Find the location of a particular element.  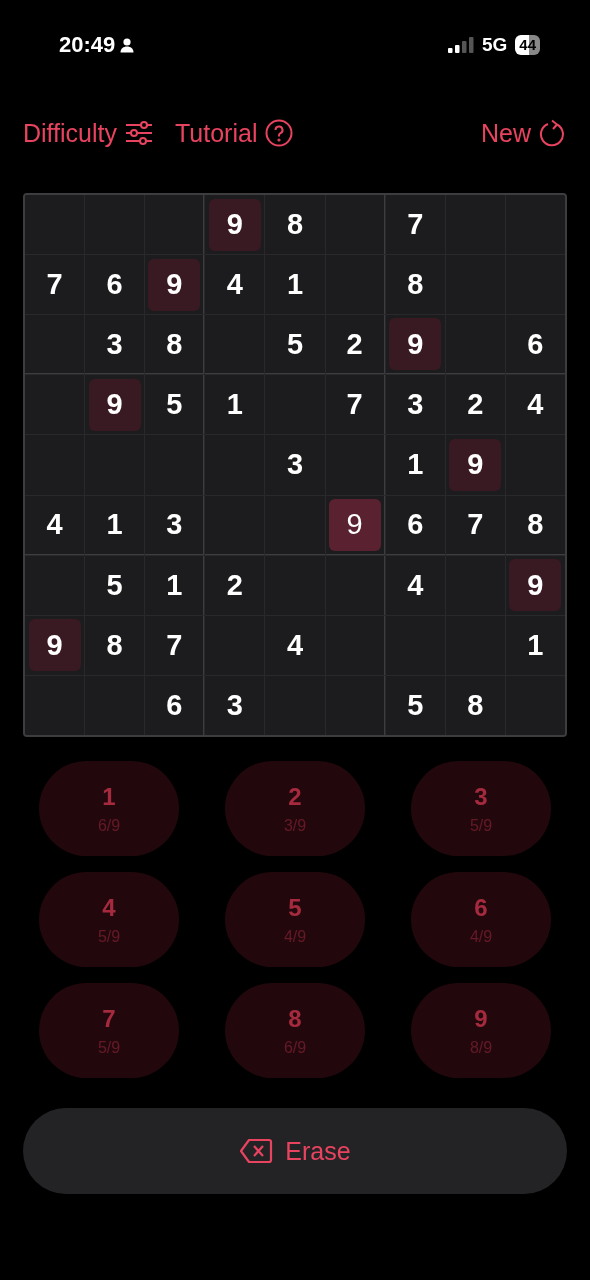

signal-icon is located at coordinates (460, 45).